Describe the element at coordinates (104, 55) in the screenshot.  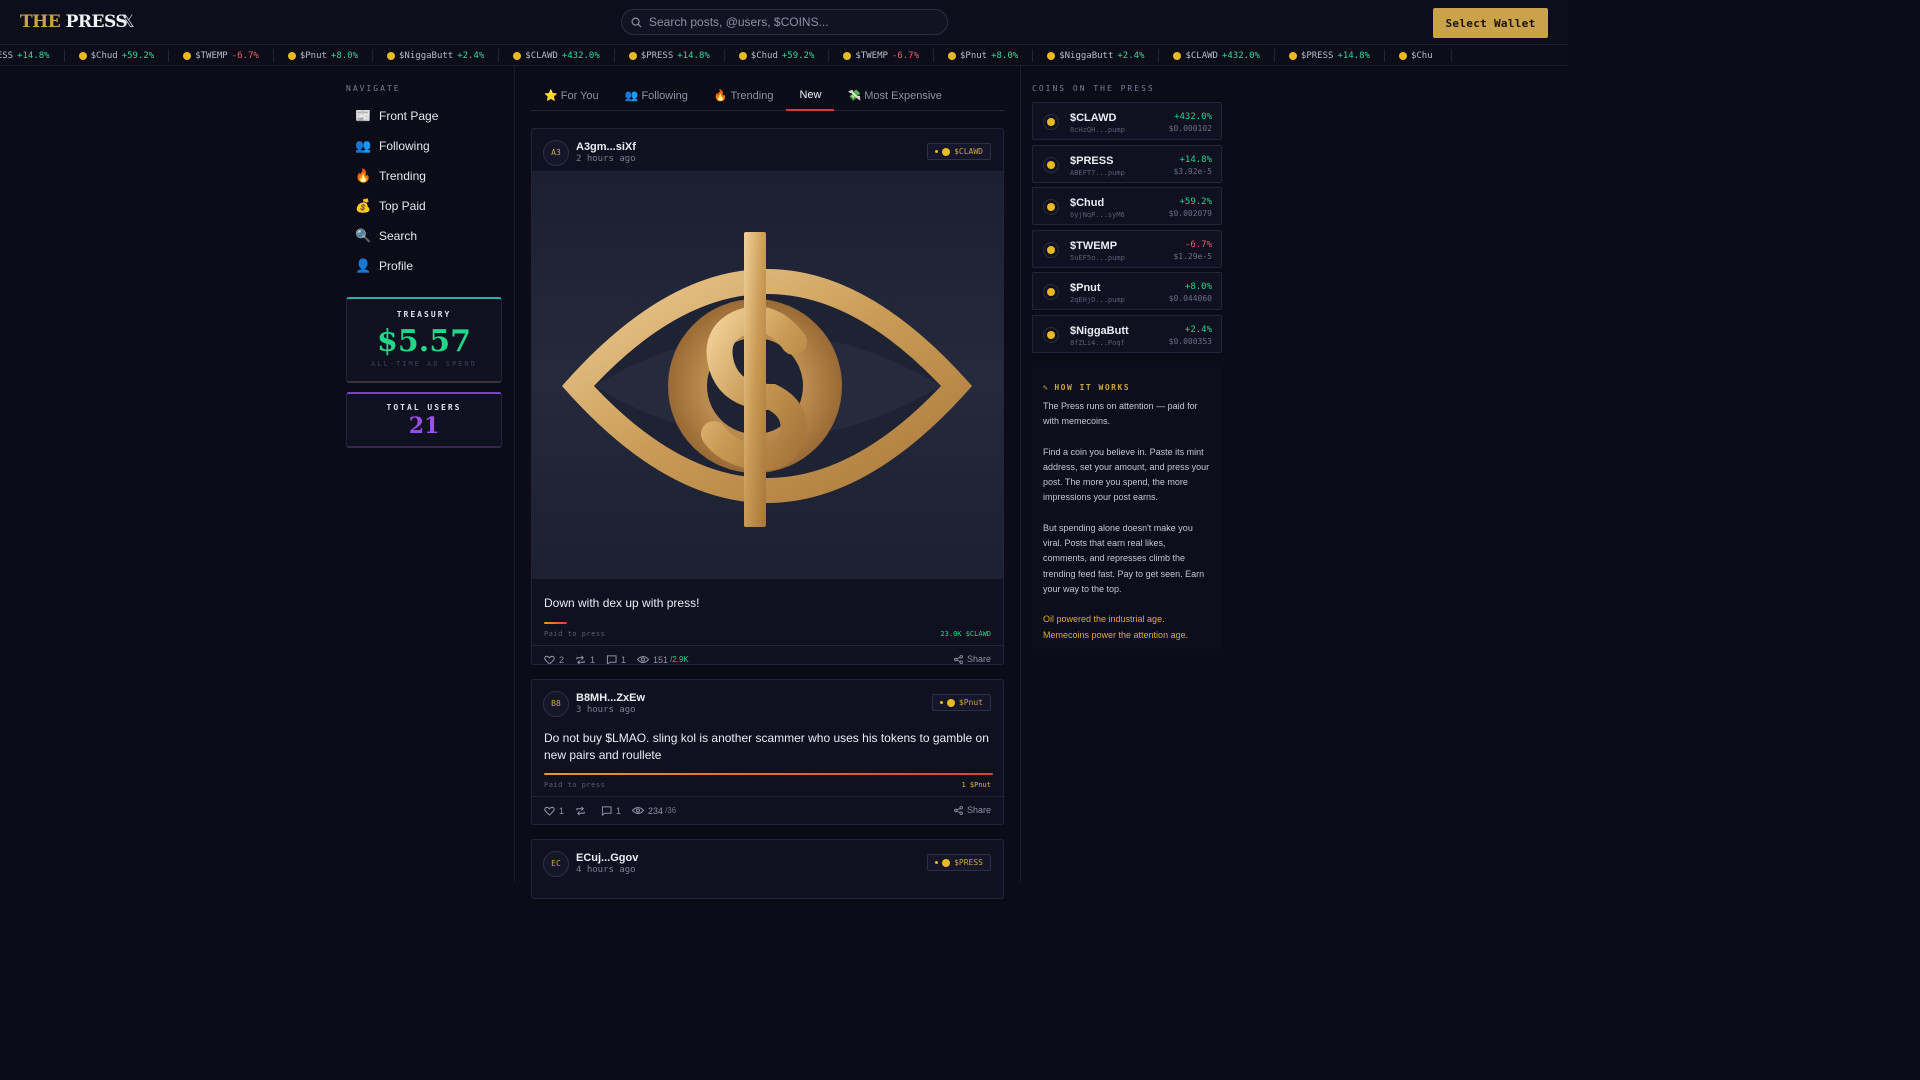
I see `ticker-symbol: $Chud` at that location.